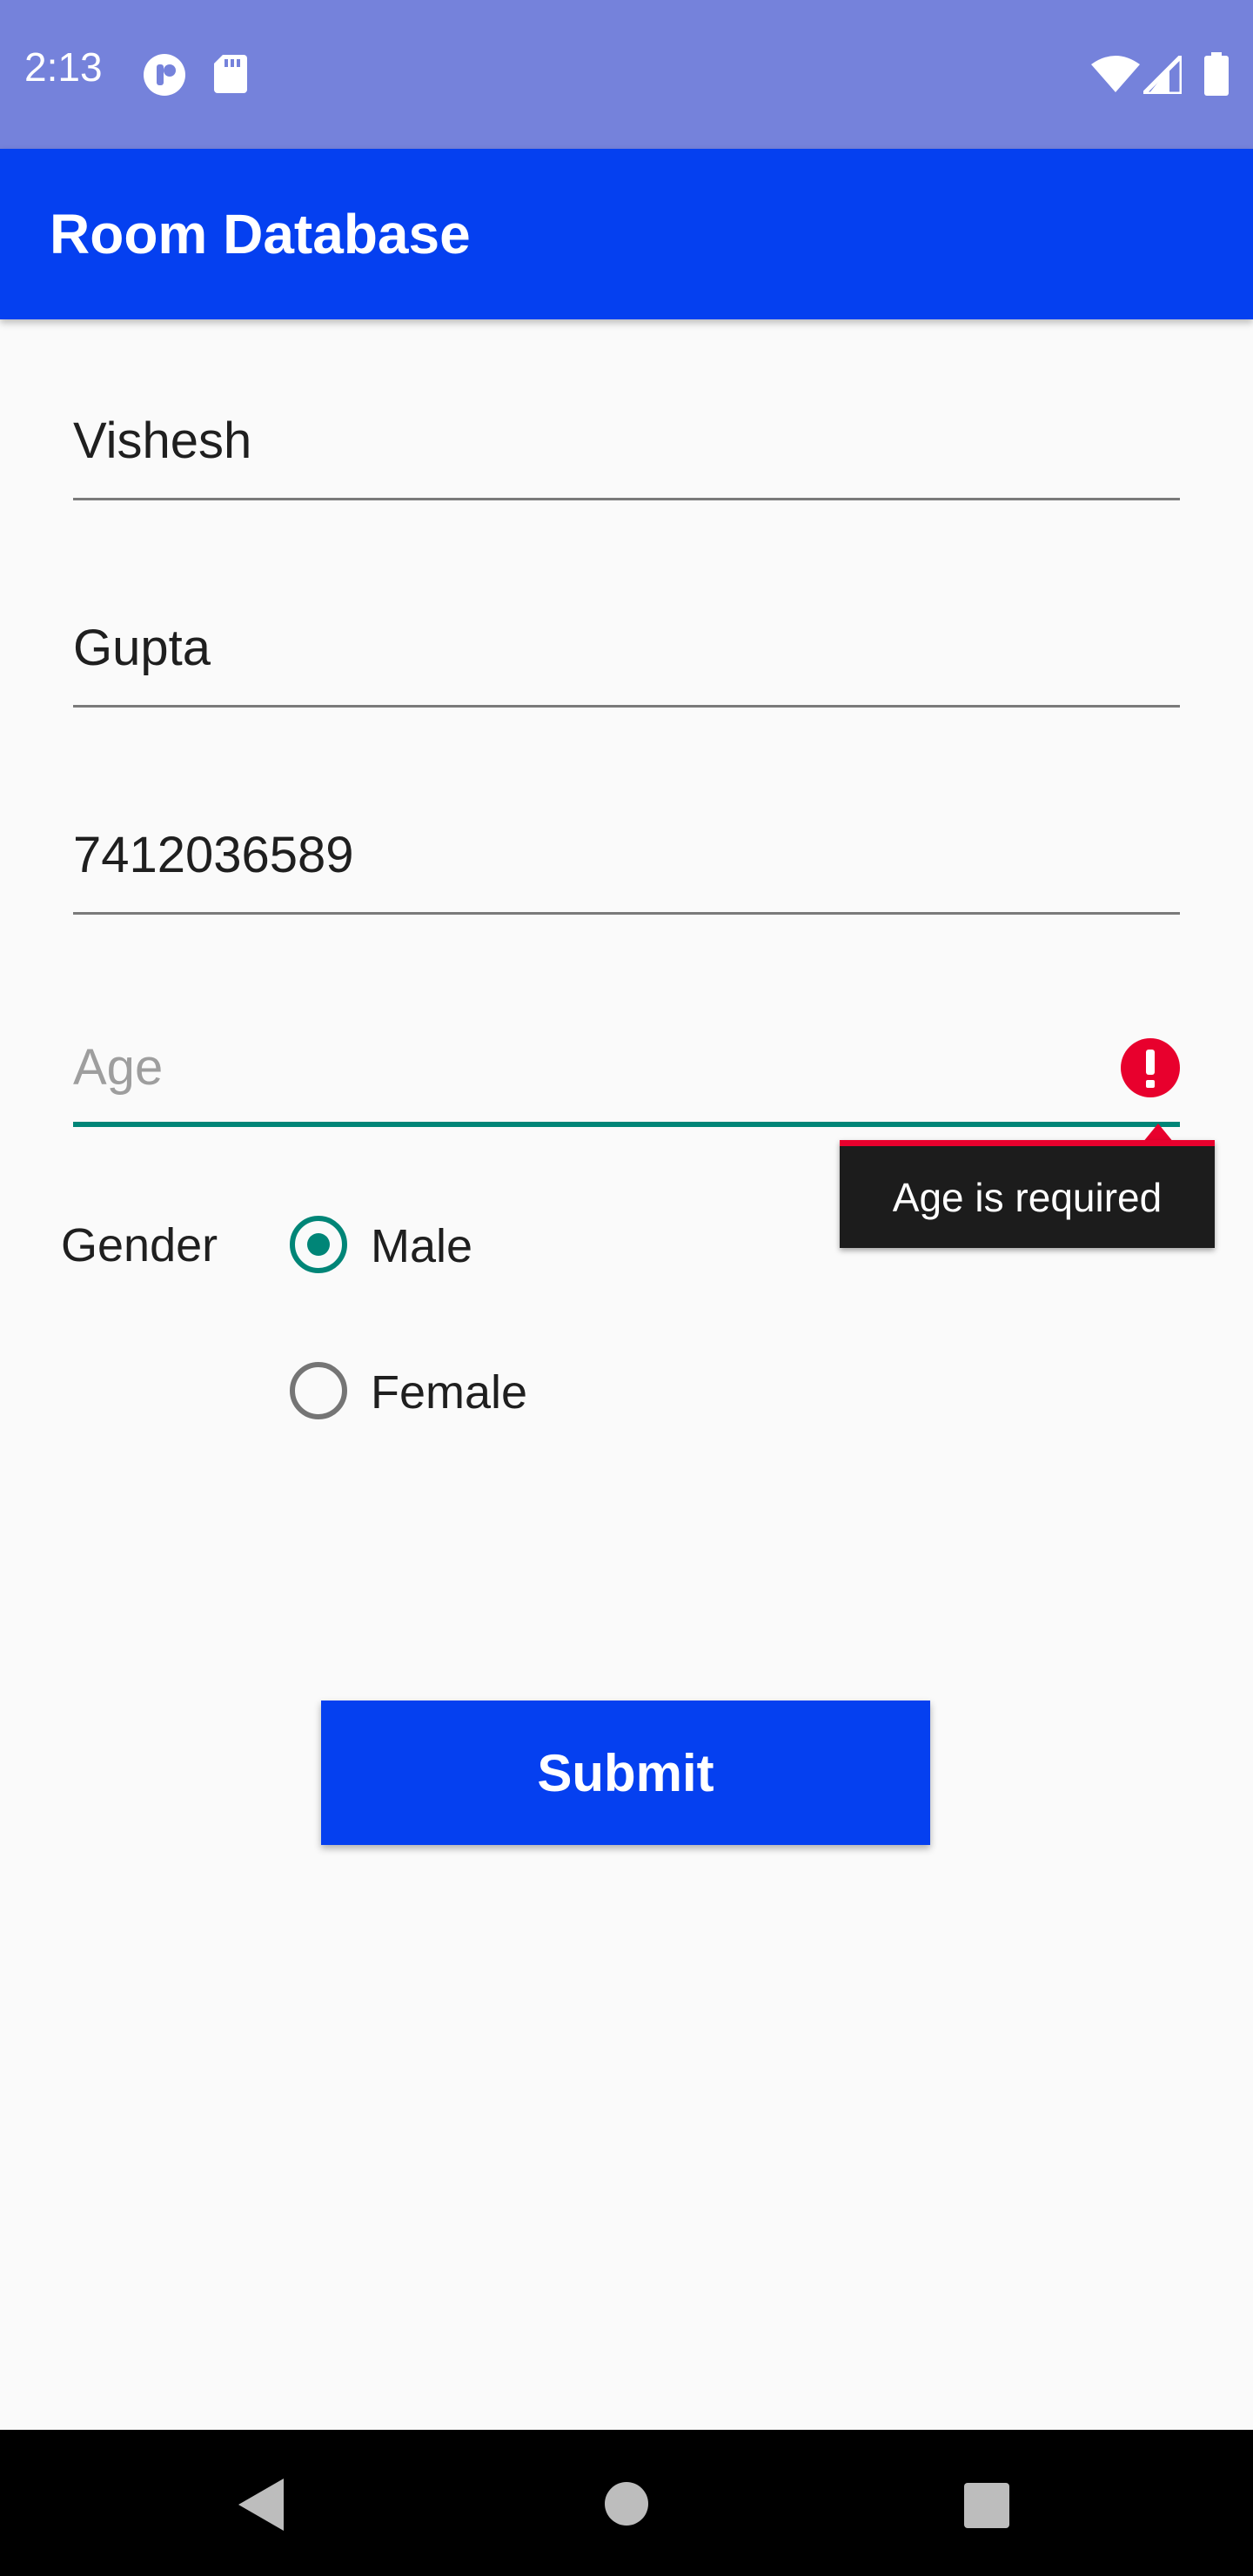 Image resolution: width=1253 pixels, height=2576 pixels. I want to click on radio-female: Female, so click(505, 1393).